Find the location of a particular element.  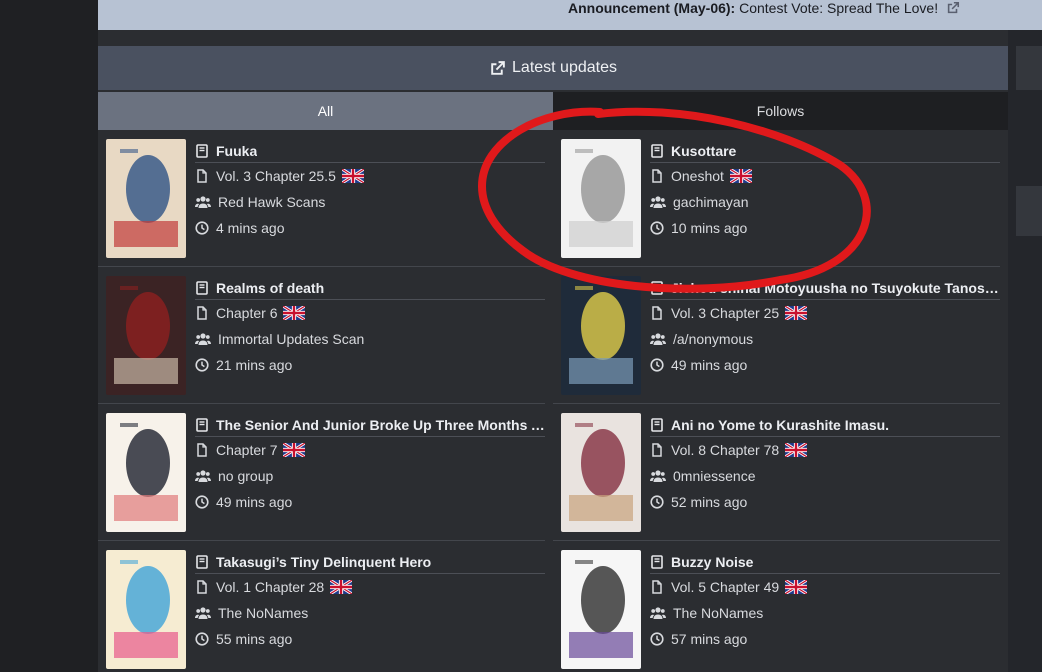

manga-title-text: Buzzy Noise is located at coordinates (712, 562).